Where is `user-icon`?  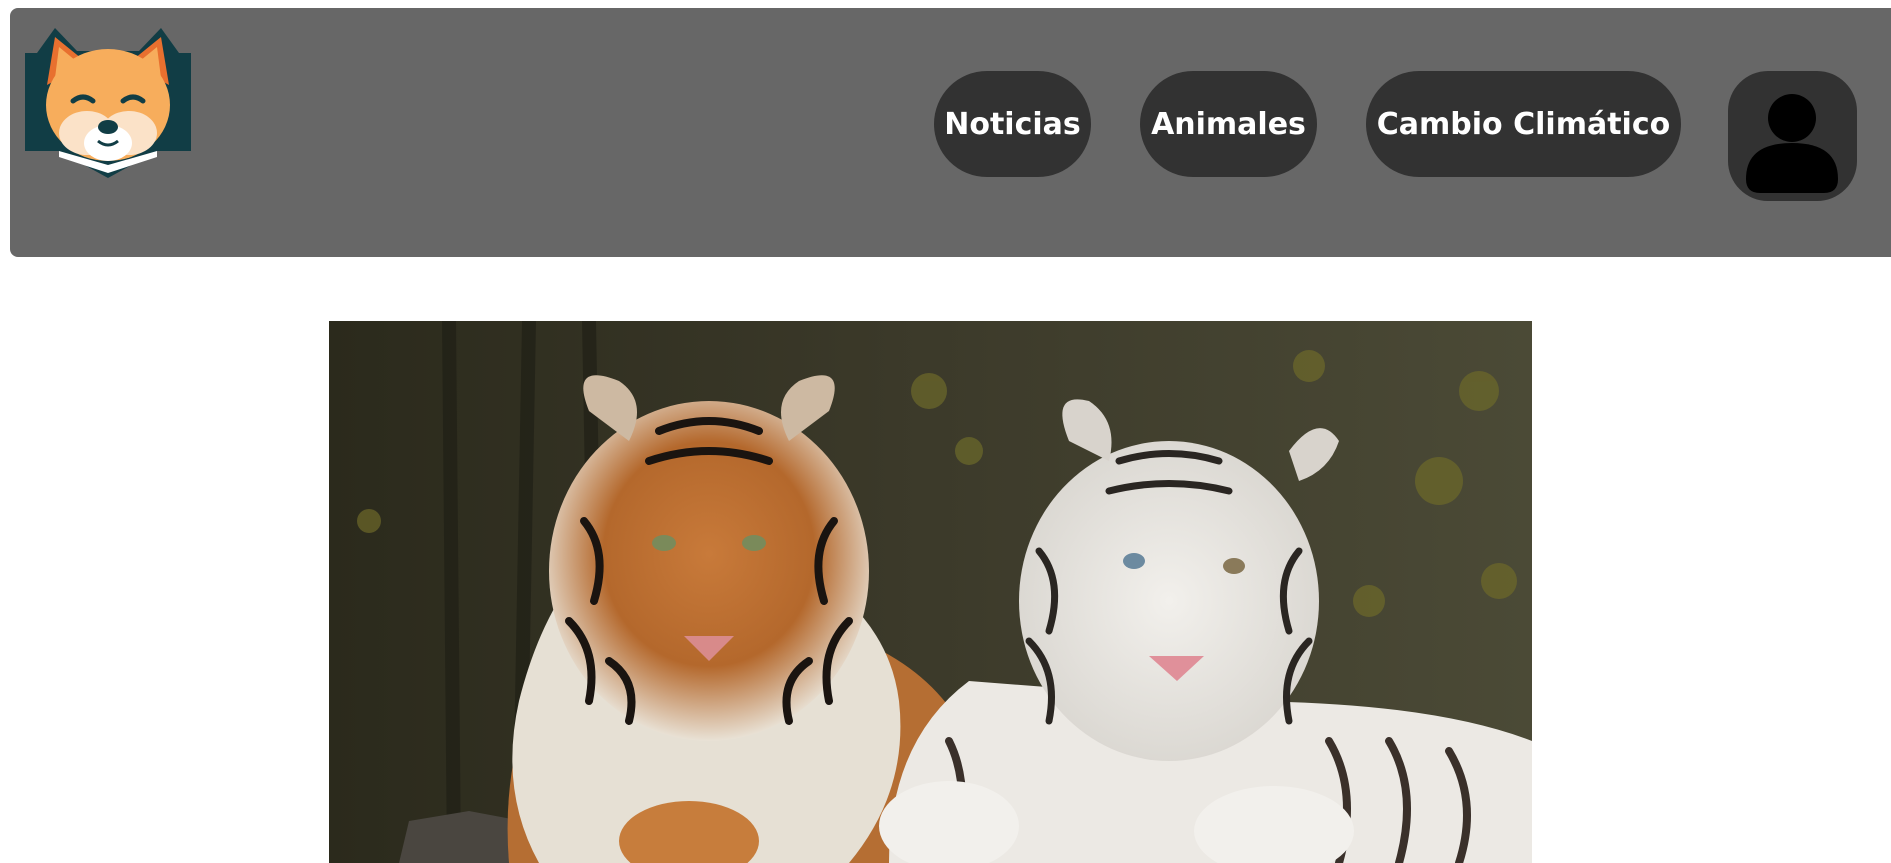
user-icon is located at coordinates (1792, 143).